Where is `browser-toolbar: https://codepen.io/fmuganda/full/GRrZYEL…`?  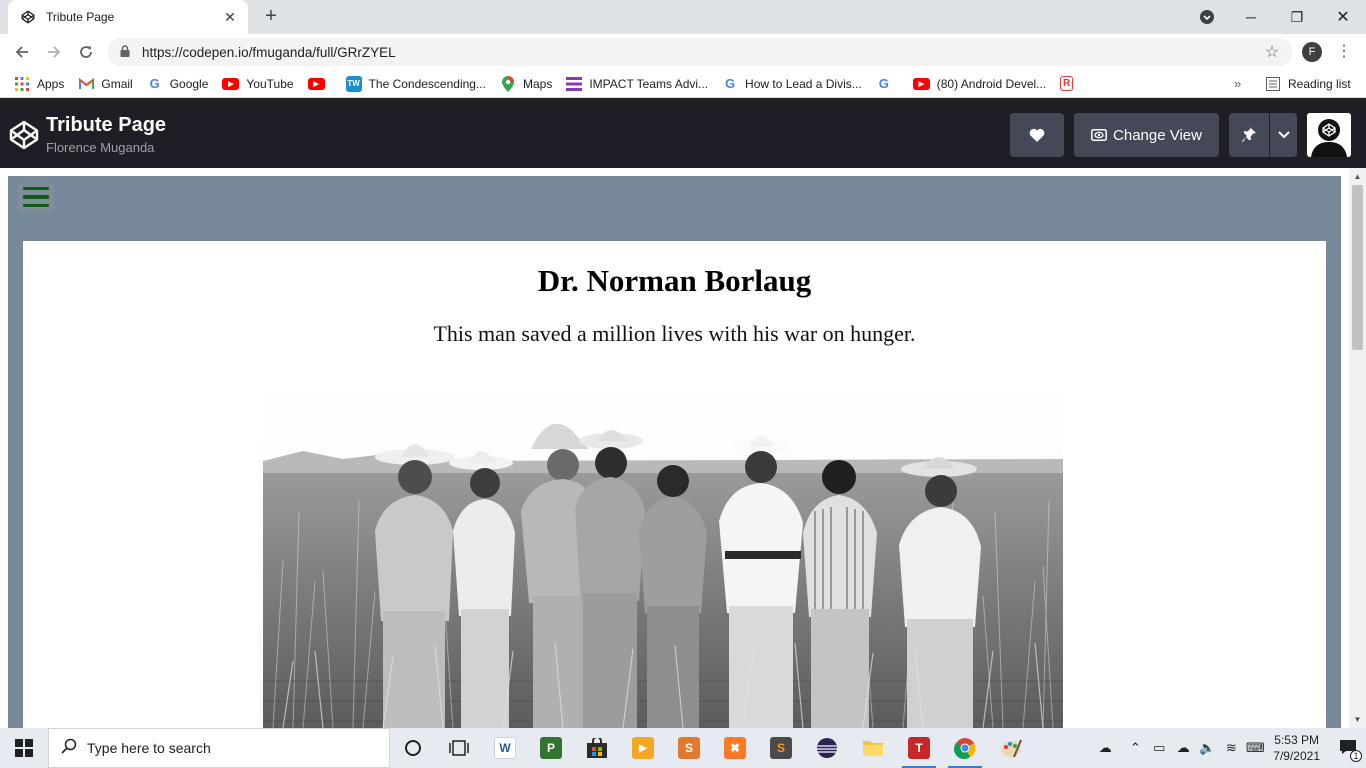
browser-toolbar: https://codepen.io/fmuganda/full/GRrZYEL… is located at coordinates (683, 52).